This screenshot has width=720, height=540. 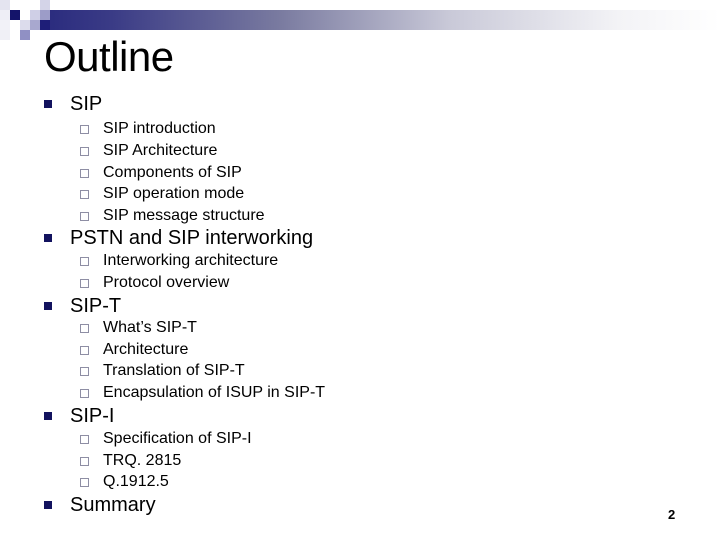 What do you see at coordinates (214, 392) in the screenshot?
I see `item-label: Encapsulation of ISUP in SIP-T` at bounding box center [214, 392].